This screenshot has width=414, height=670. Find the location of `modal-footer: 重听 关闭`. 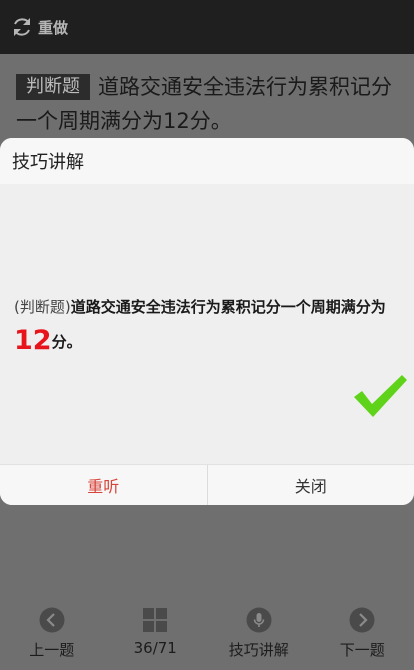

modal-footer: 重听 关闭 is located at coordinates (207, 484).